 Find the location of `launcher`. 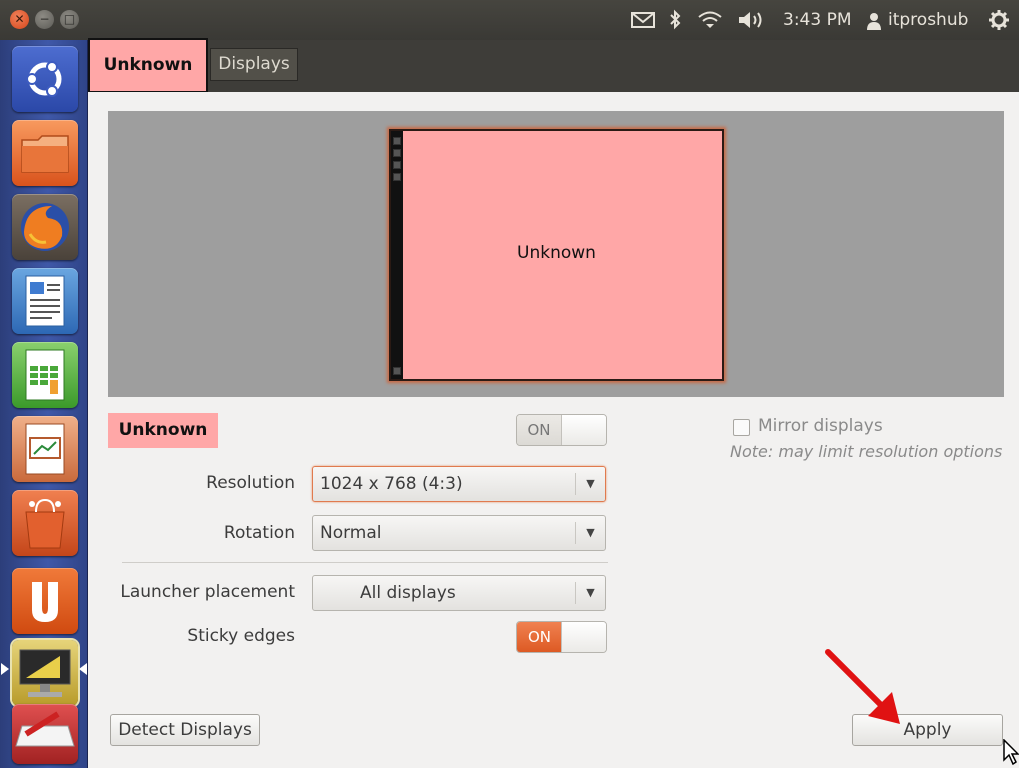

launcher is located at coordinates (44, 404).